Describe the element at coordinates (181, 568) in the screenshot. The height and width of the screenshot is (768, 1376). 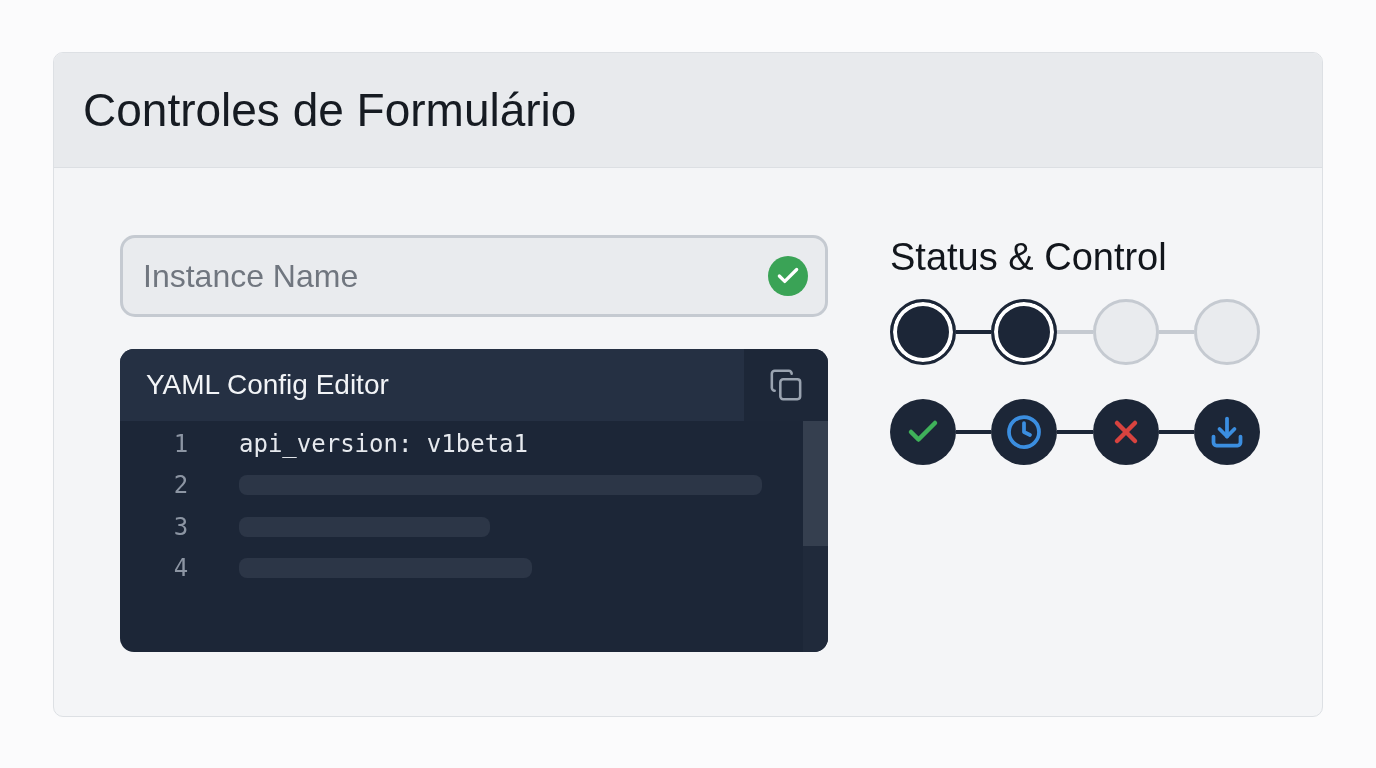
I see `line-number: 4` at that location.